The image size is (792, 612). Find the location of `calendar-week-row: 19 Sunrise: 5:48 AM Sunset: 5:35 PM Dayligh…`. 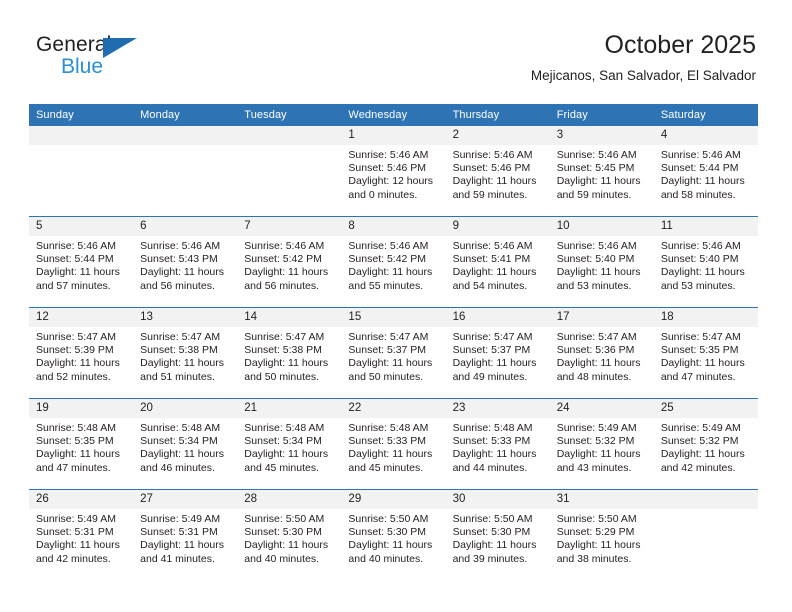

calendar-week-row: 19 Sunrise: 5:48 AM Sunset: 5:35 PM Dayligh… is located at coordinates (393, 444).